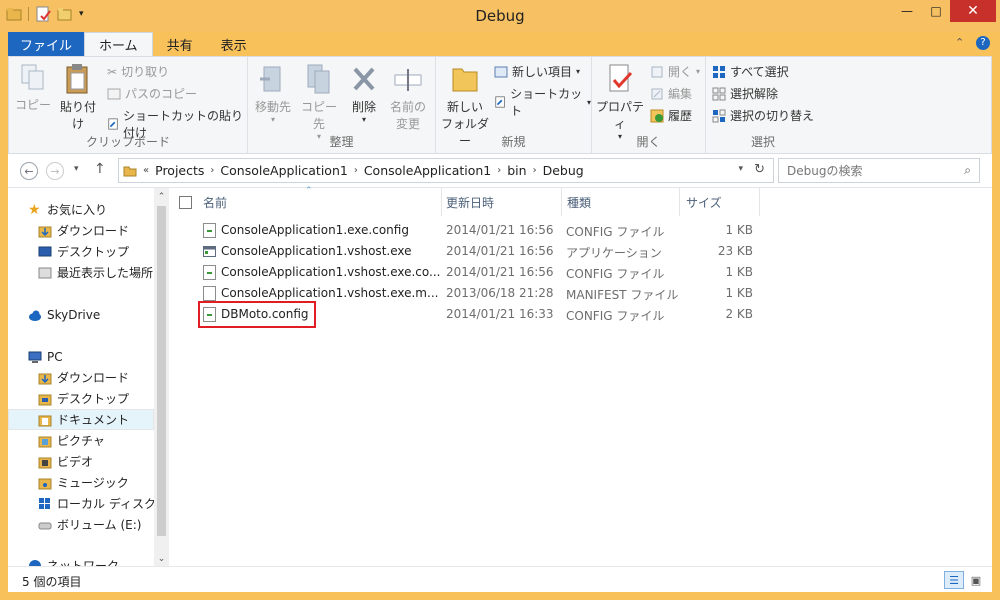 The width and height of the screenshot is (1000, 600). I want to click on close-button: ✕, so click(973, 11).